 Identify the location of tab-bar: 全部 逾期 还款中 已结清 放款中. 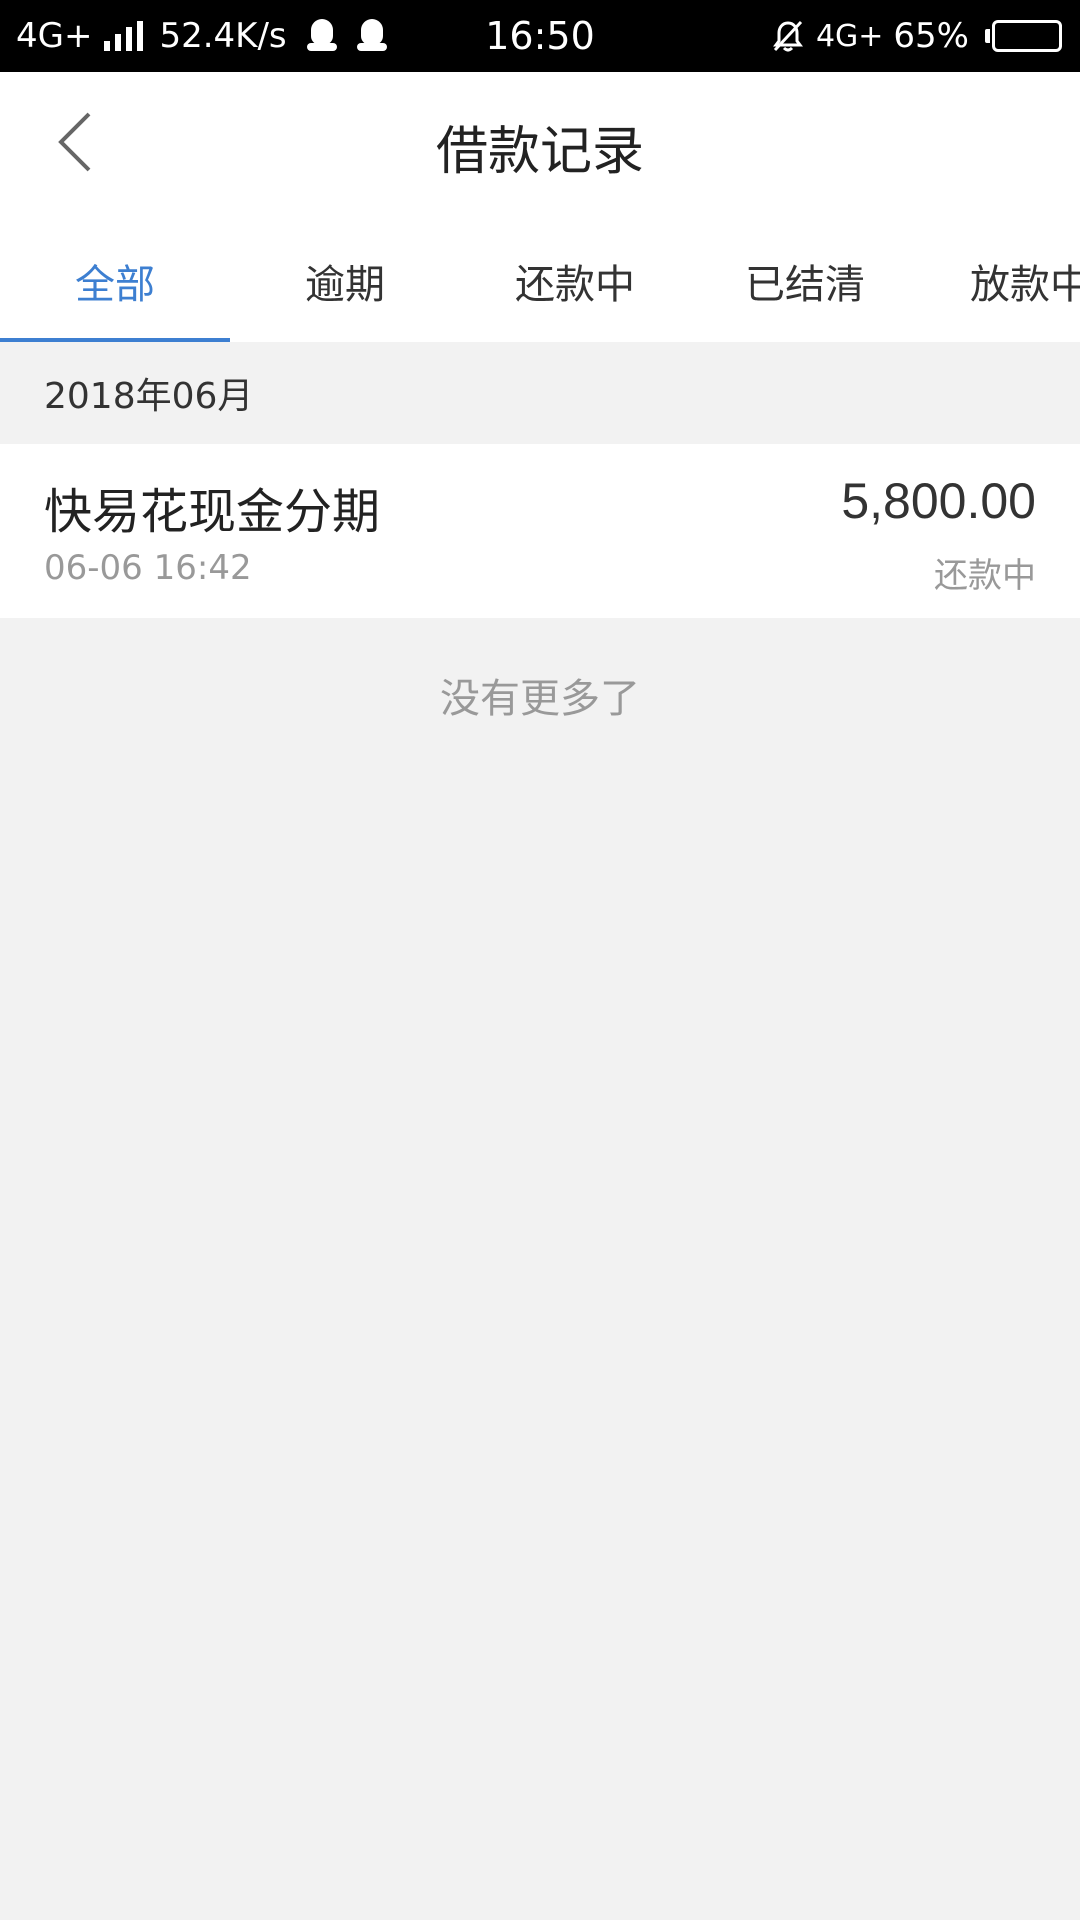
(540, 281).